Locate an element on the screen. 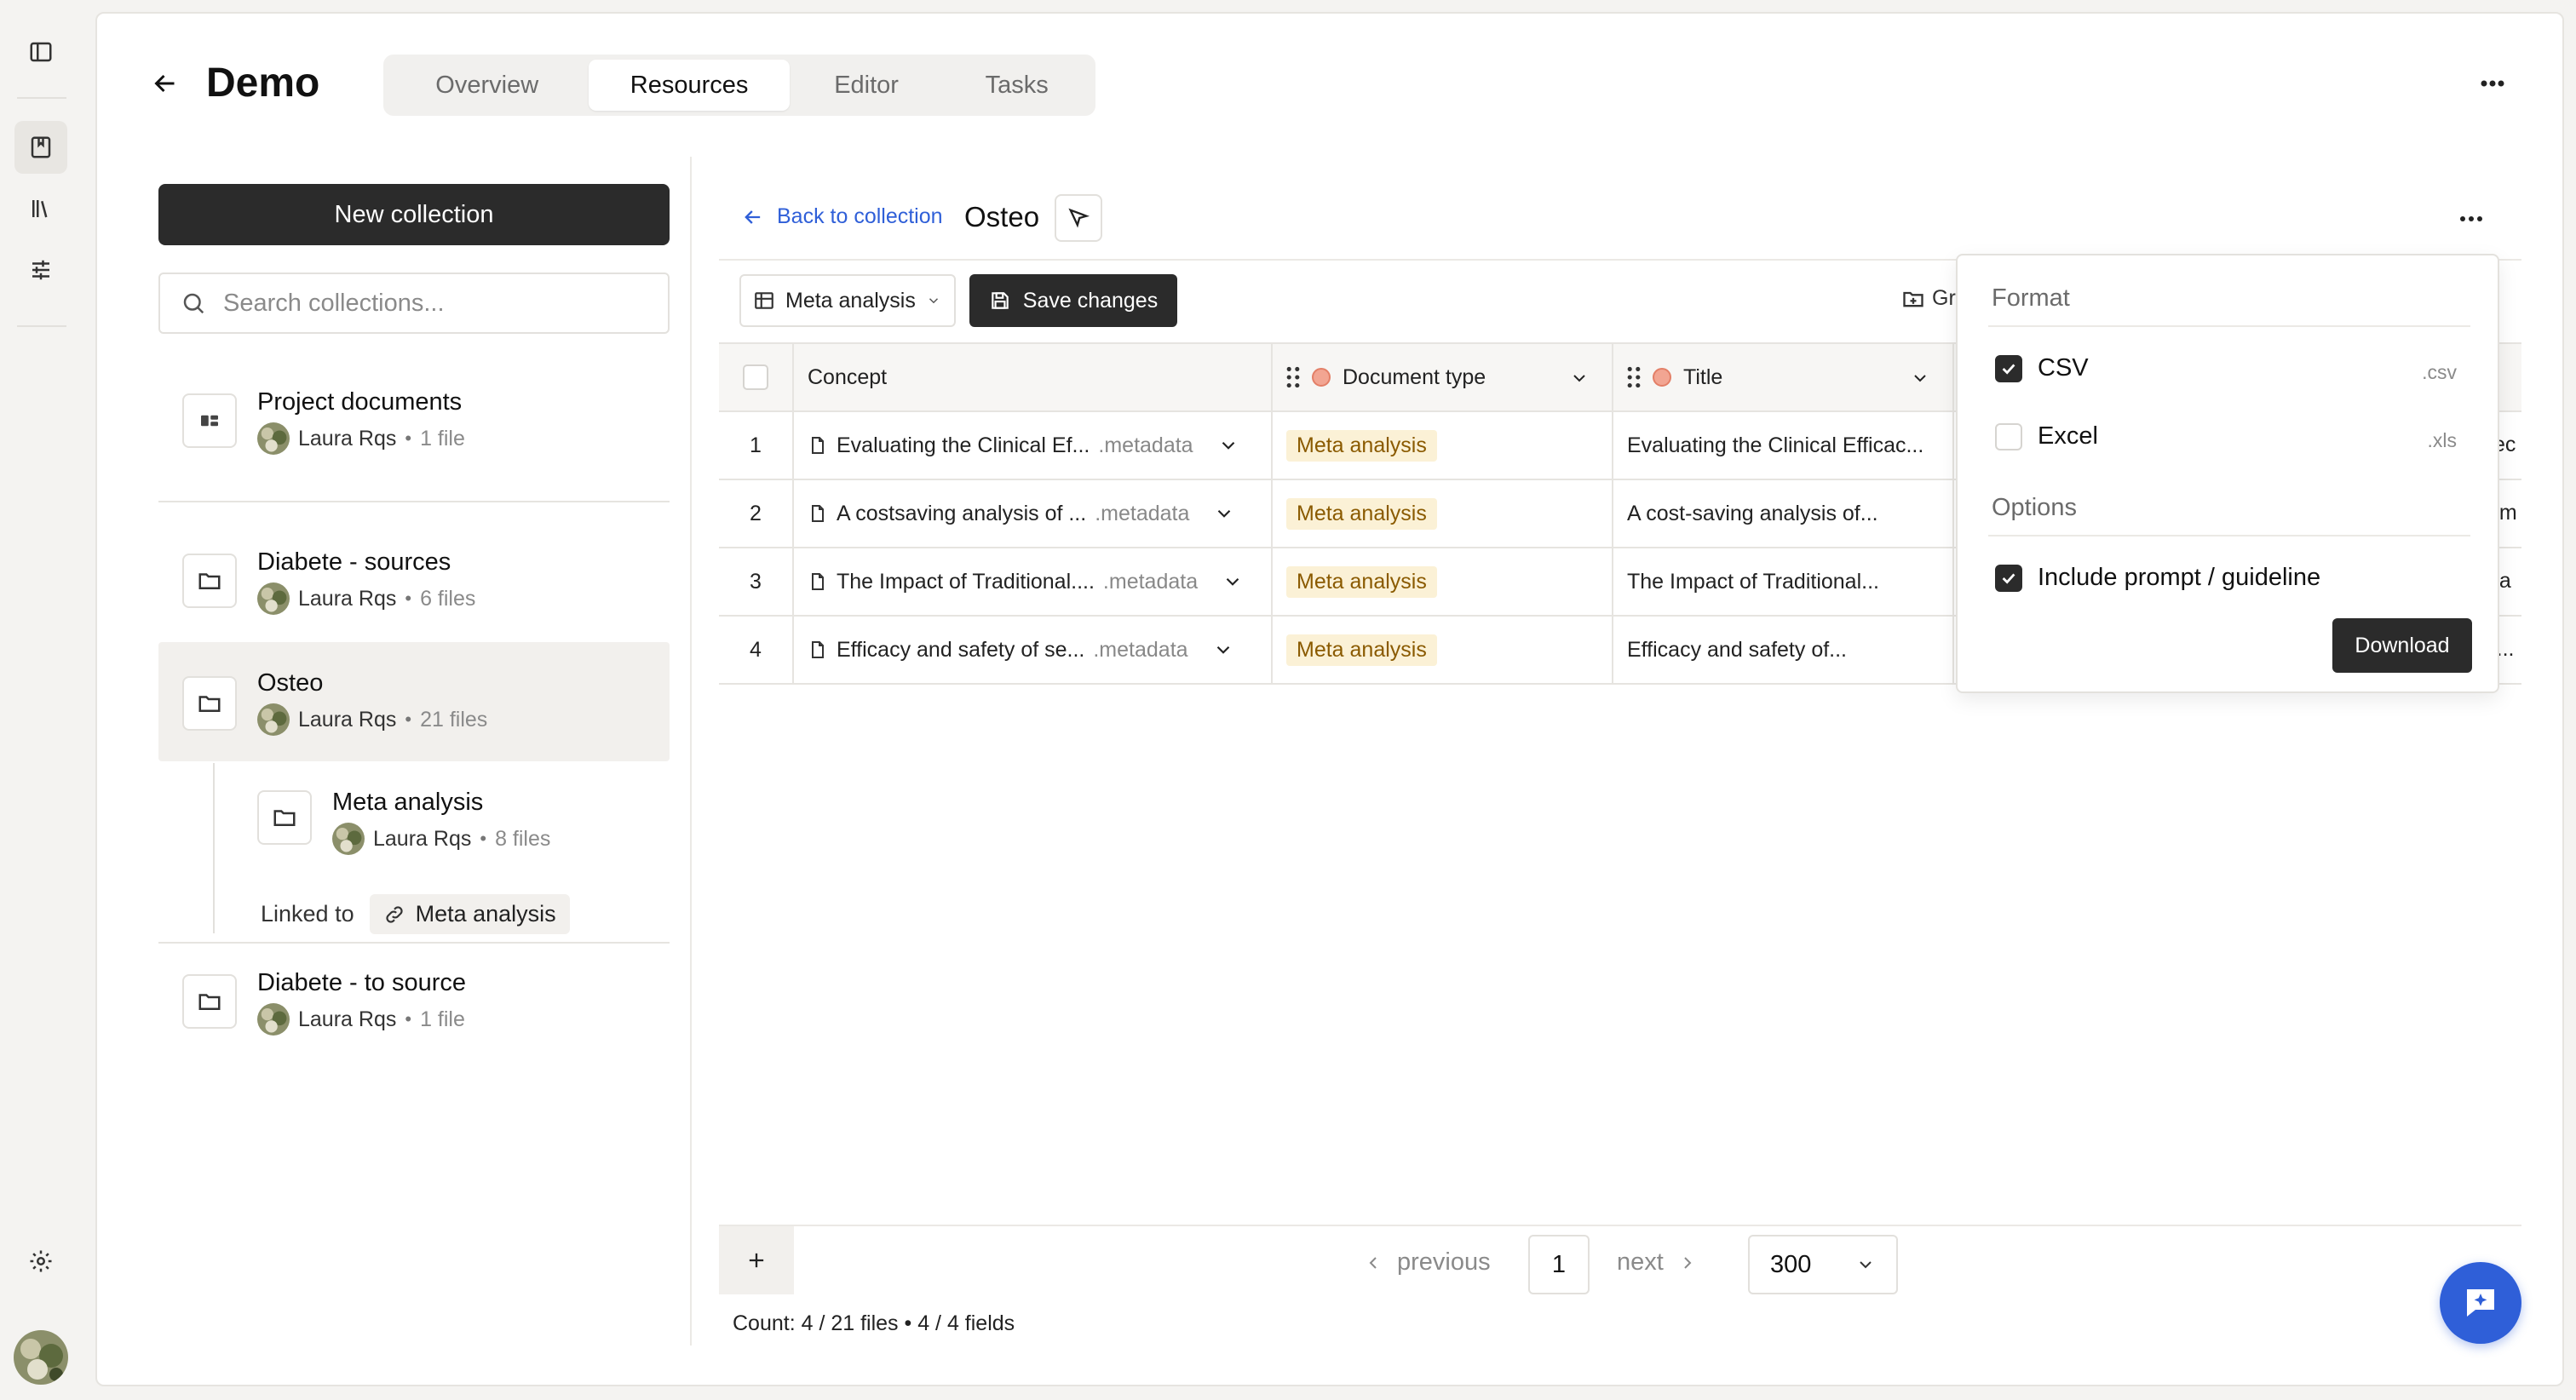  back-to-collection-link: Back to collection is located at coordinates (842, 216).